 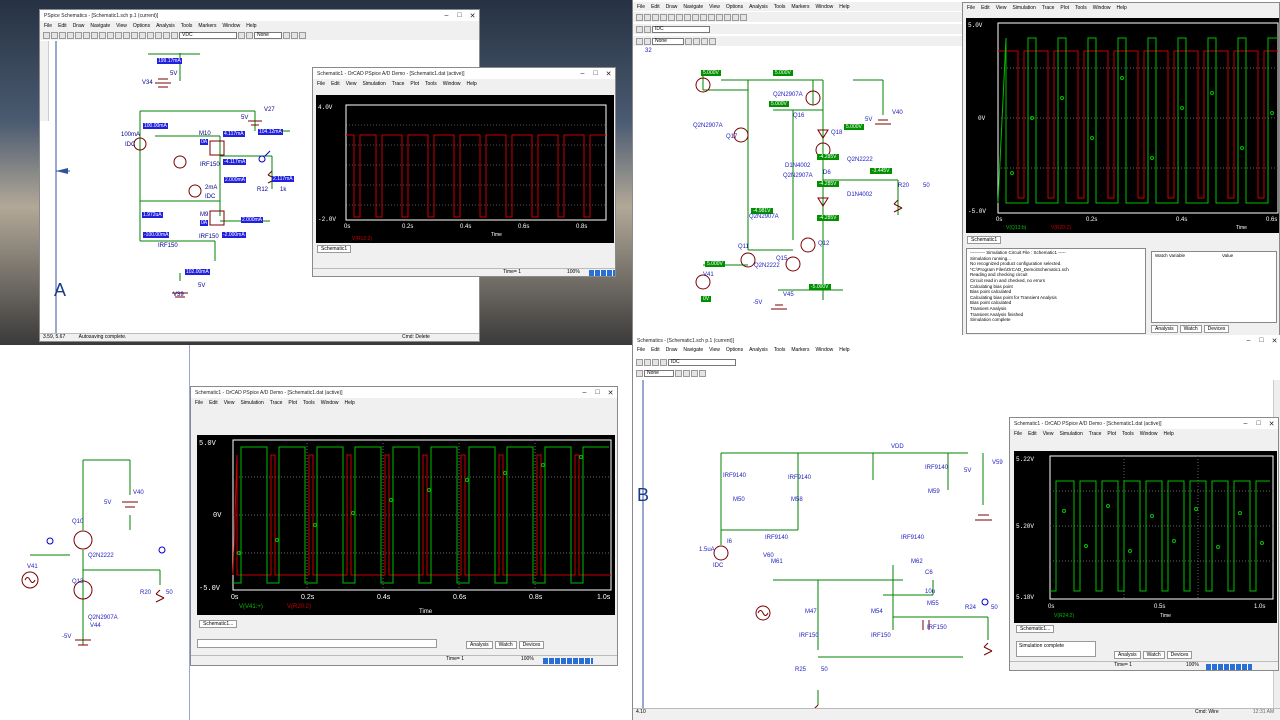 I want to click on tab-devices: Devices, so click(x=1179, y=655).